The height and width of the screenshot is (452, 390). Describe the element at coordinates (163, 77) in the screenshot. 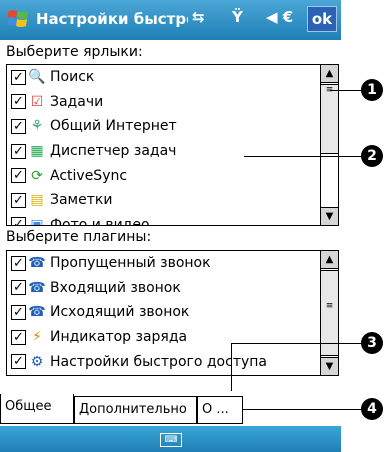

I see `list-item: ✓ 🔍 Поиск` at that location.